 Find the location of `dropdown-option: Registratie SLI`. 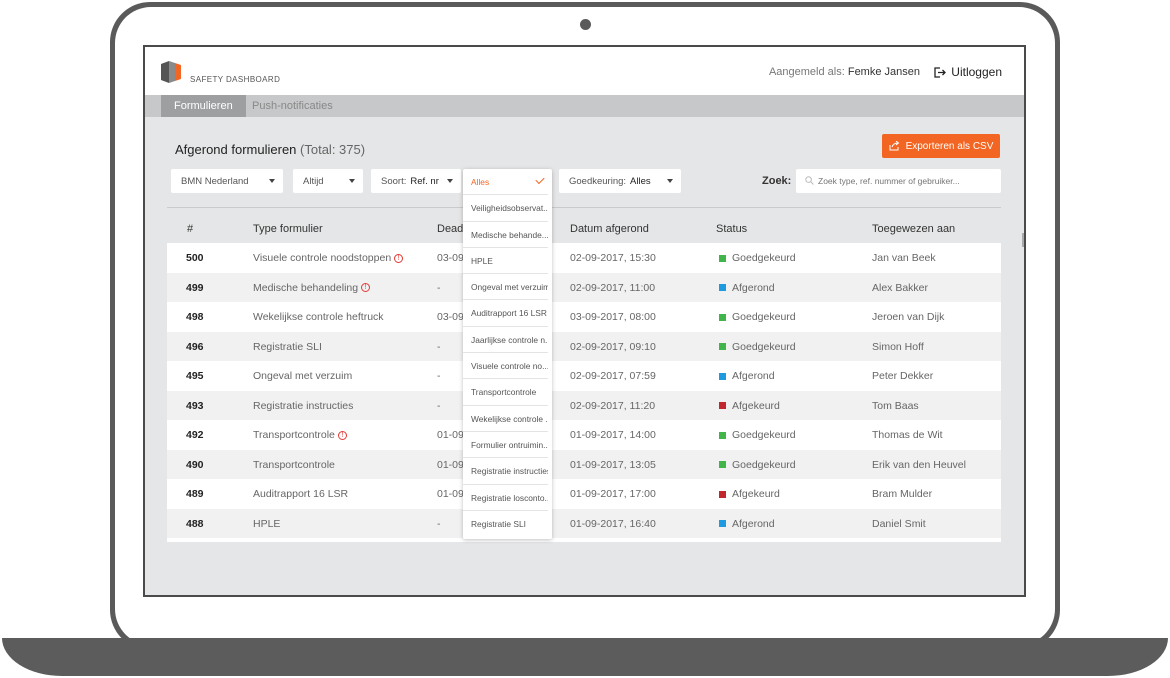

dropdown-option: Registratie SLI is located at coordinates (505, 524).